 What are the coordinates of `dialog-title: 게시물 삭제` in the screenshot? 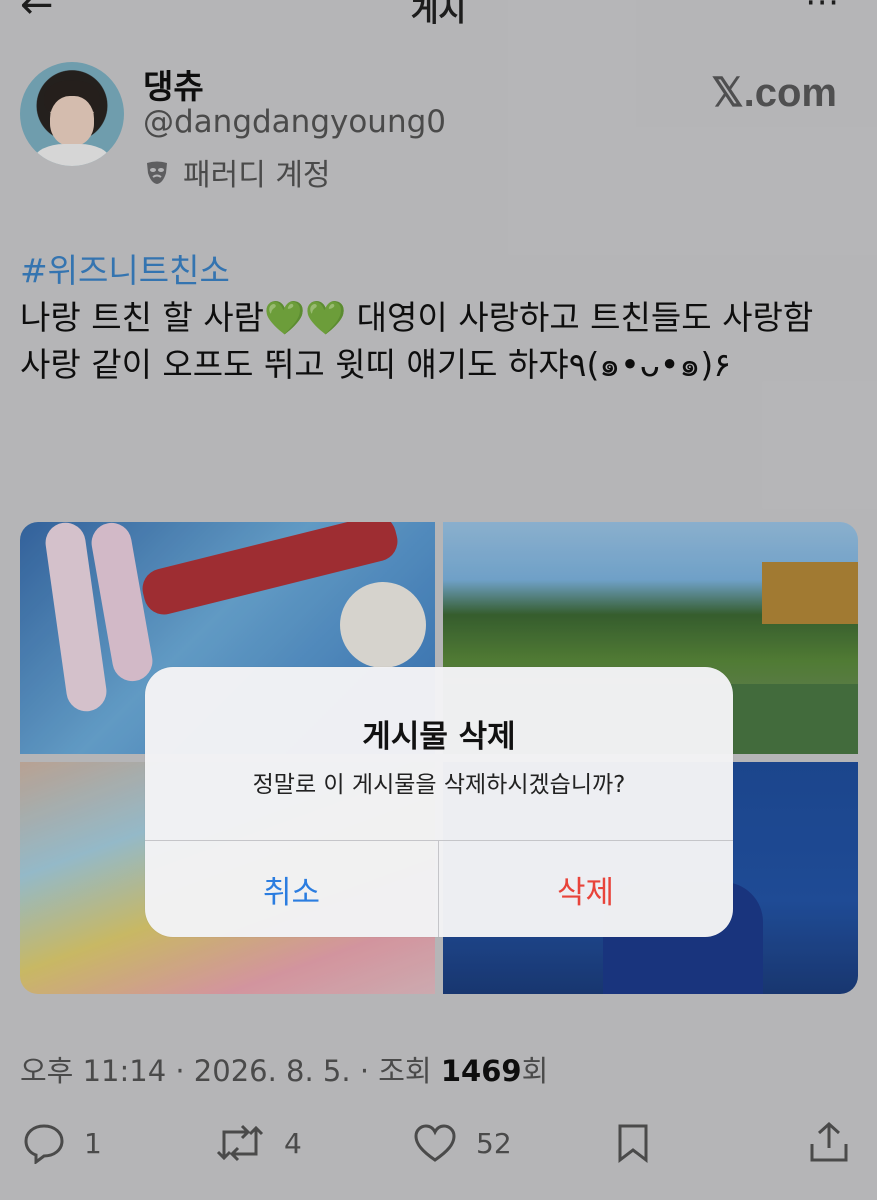 It's located at (439, 737).